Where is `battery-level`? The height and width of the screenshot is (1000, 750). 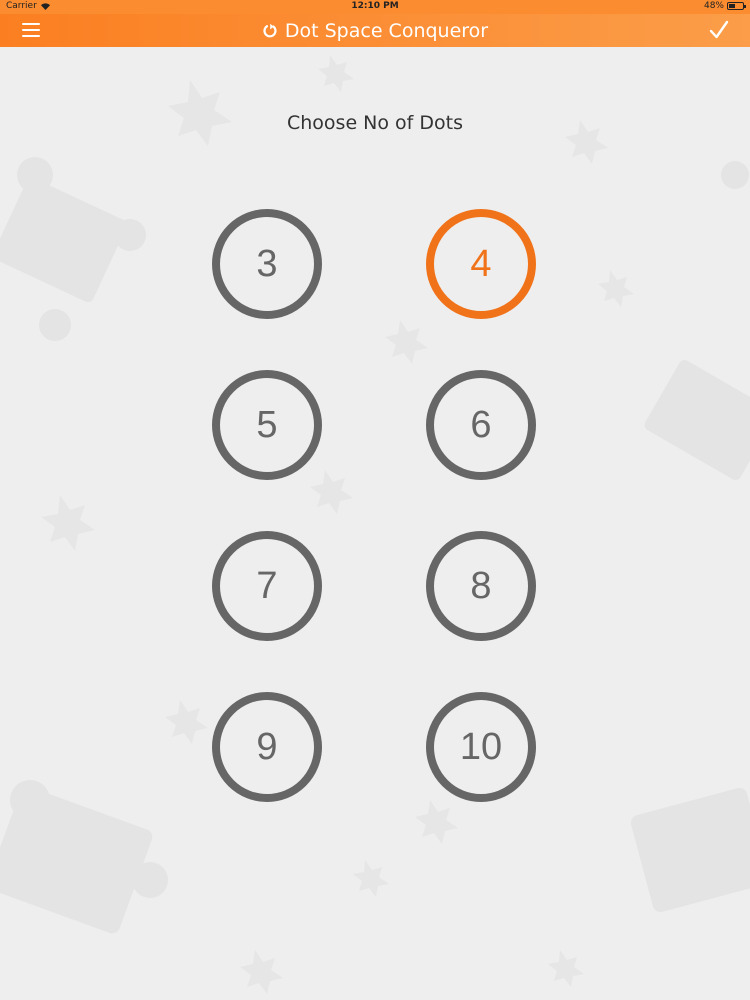
battery-level is located at coordinates (732, 6).